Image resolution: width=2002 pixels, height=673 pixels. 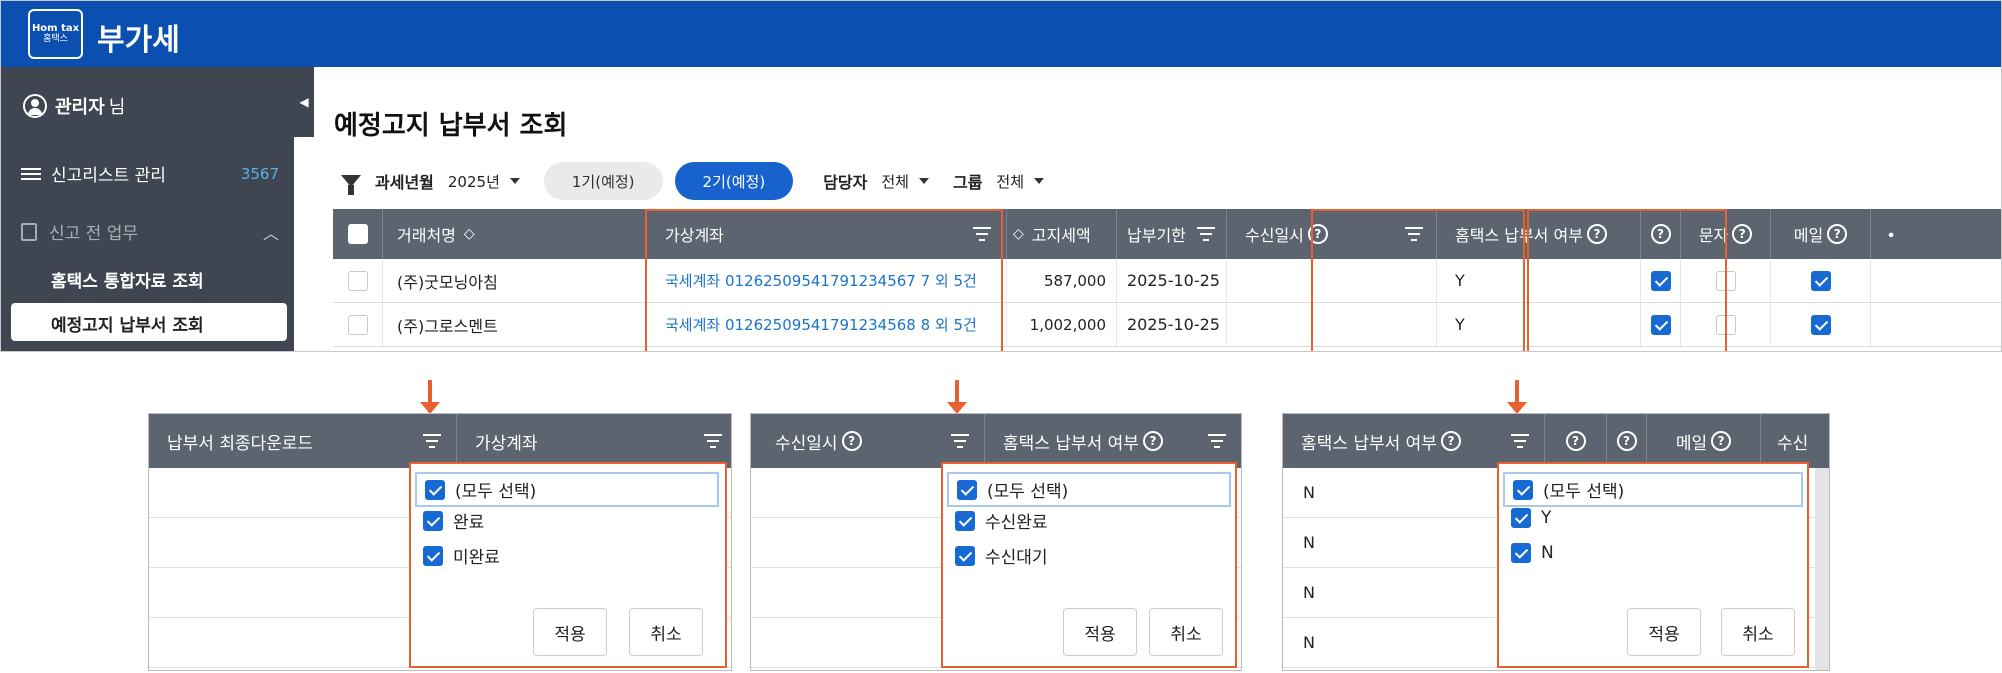 What do you see at coordinates (351, 185) in the screenshot?
I see `filter-icon` at bounding box center [351, 185].